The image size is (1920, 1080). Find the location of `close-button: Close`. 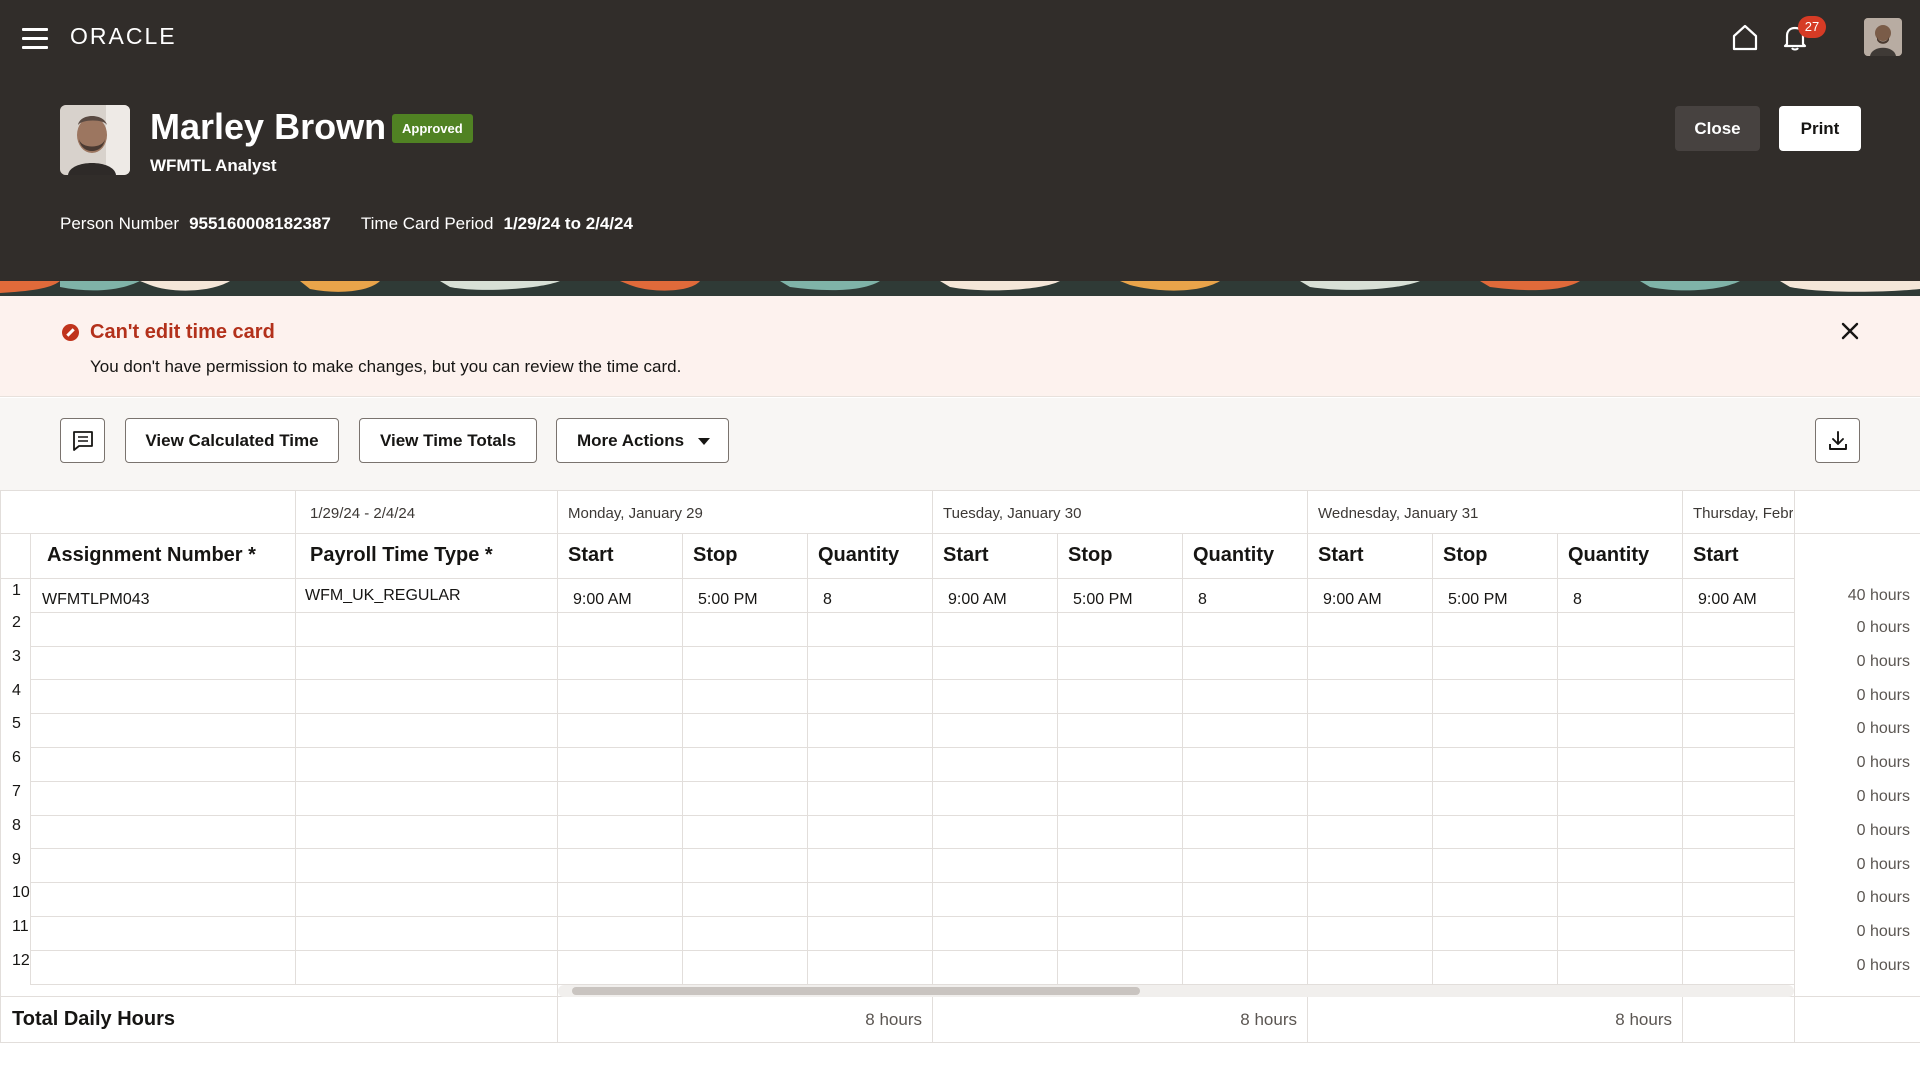

close-button: Close is located at coordinates (1717, 128).